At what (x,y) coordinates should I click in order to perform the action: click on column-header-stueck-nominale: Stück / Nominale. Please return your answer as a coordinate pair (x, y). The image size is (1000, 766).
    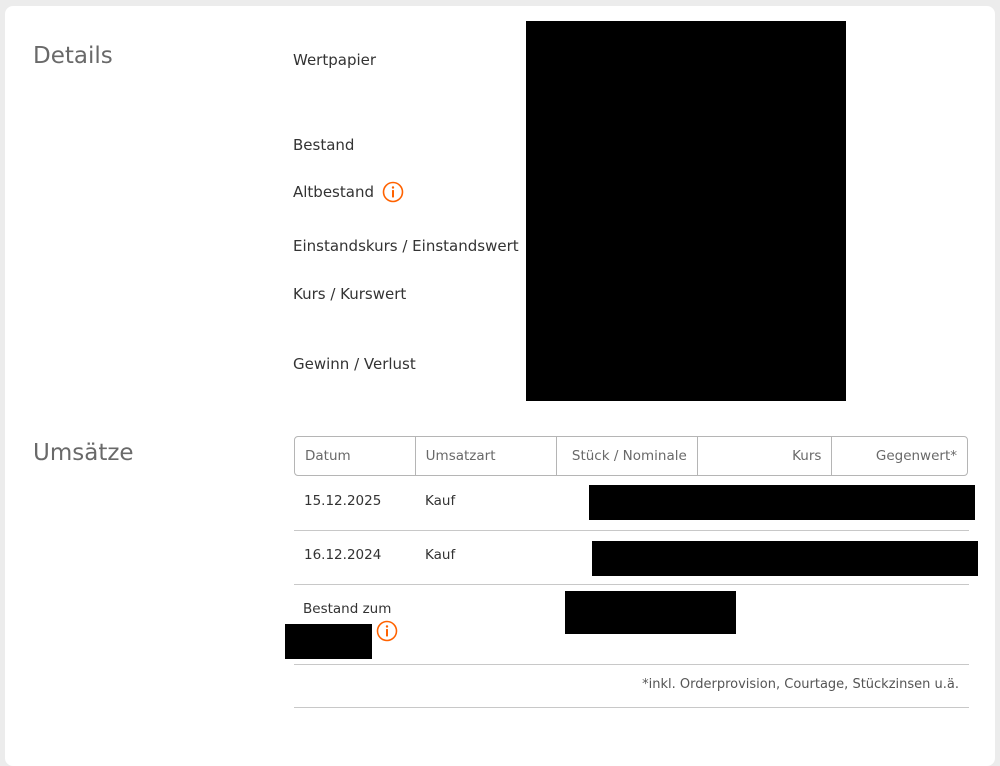
    Looking at the image, I should click on (627, 456).